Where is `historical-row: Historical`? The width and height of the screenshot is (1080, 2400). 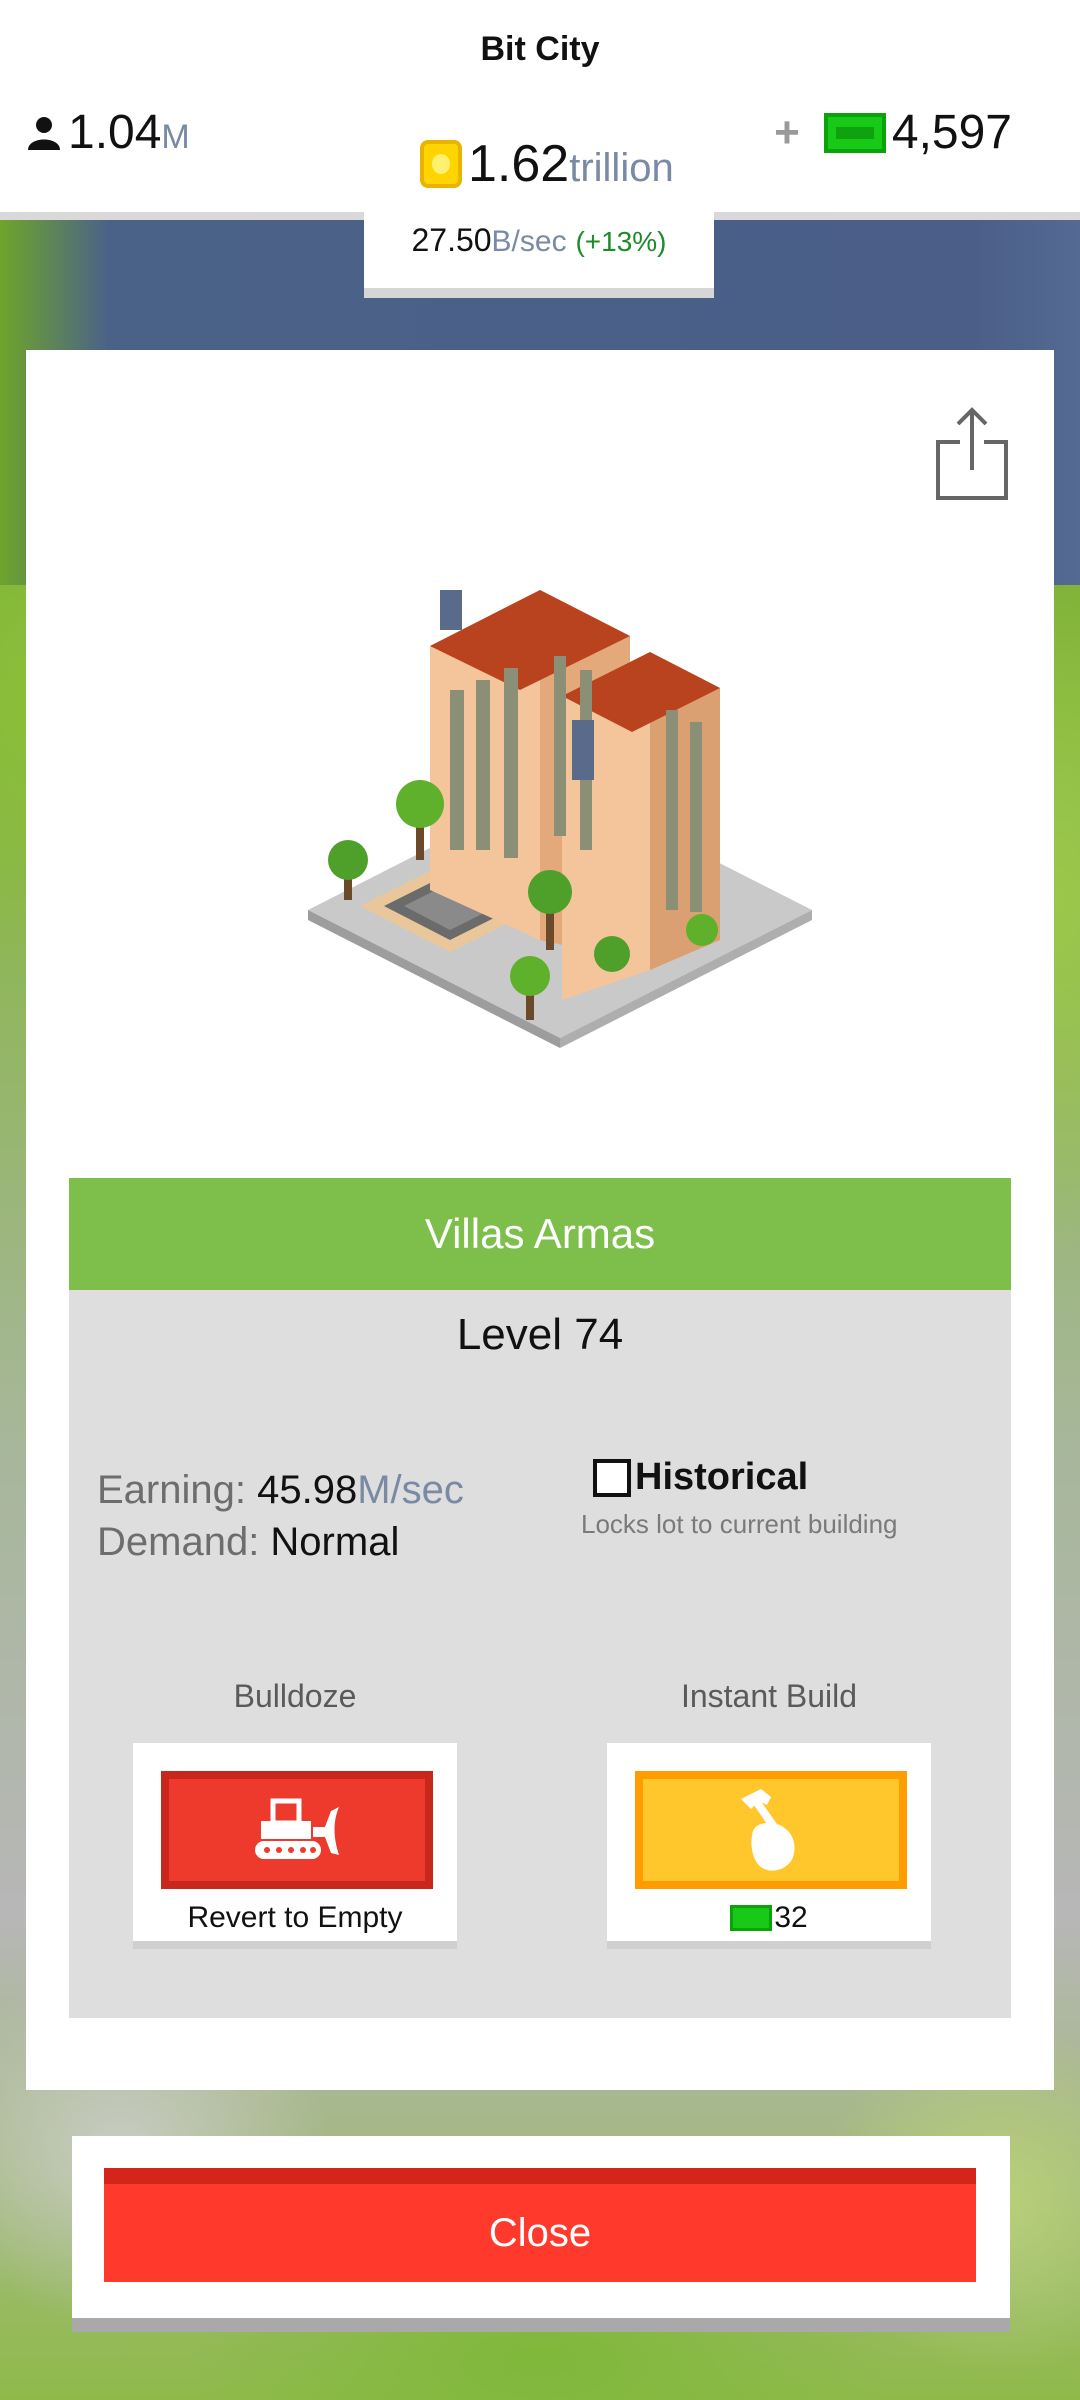 historical-row: Historical is located at coordinates (758, 1477).